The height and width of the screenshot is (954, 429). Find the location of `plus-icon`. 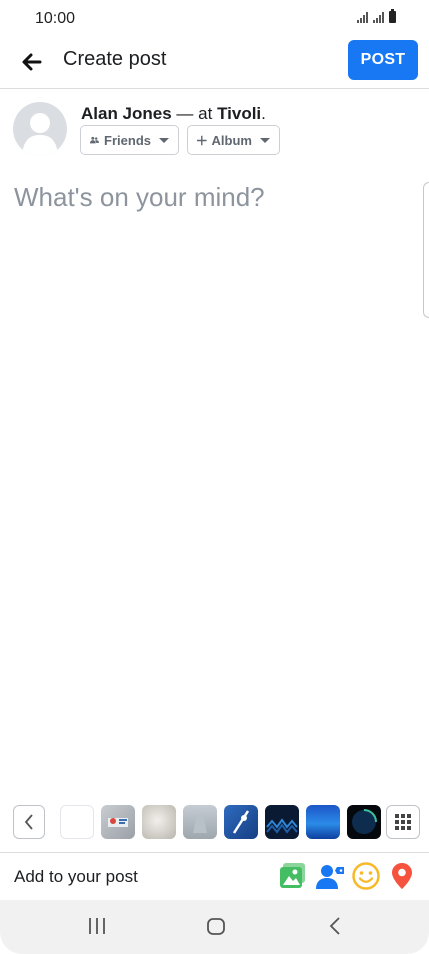

plus-icon is located at coordinates (202, 140).